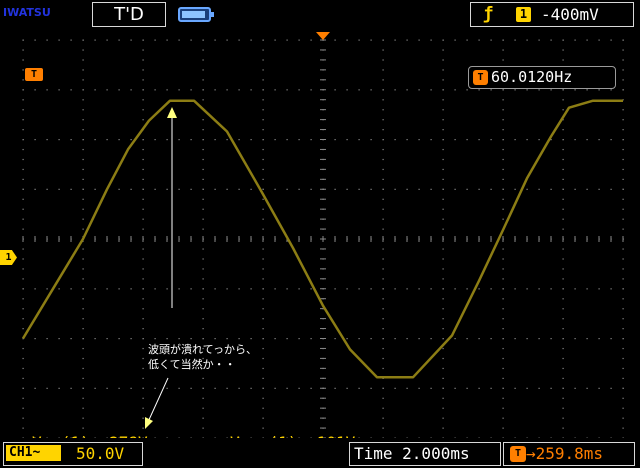 The width and height of the screenshot is (640, 468). I want to click on frequency-value: 60.0120Hz, so click(532, 77).